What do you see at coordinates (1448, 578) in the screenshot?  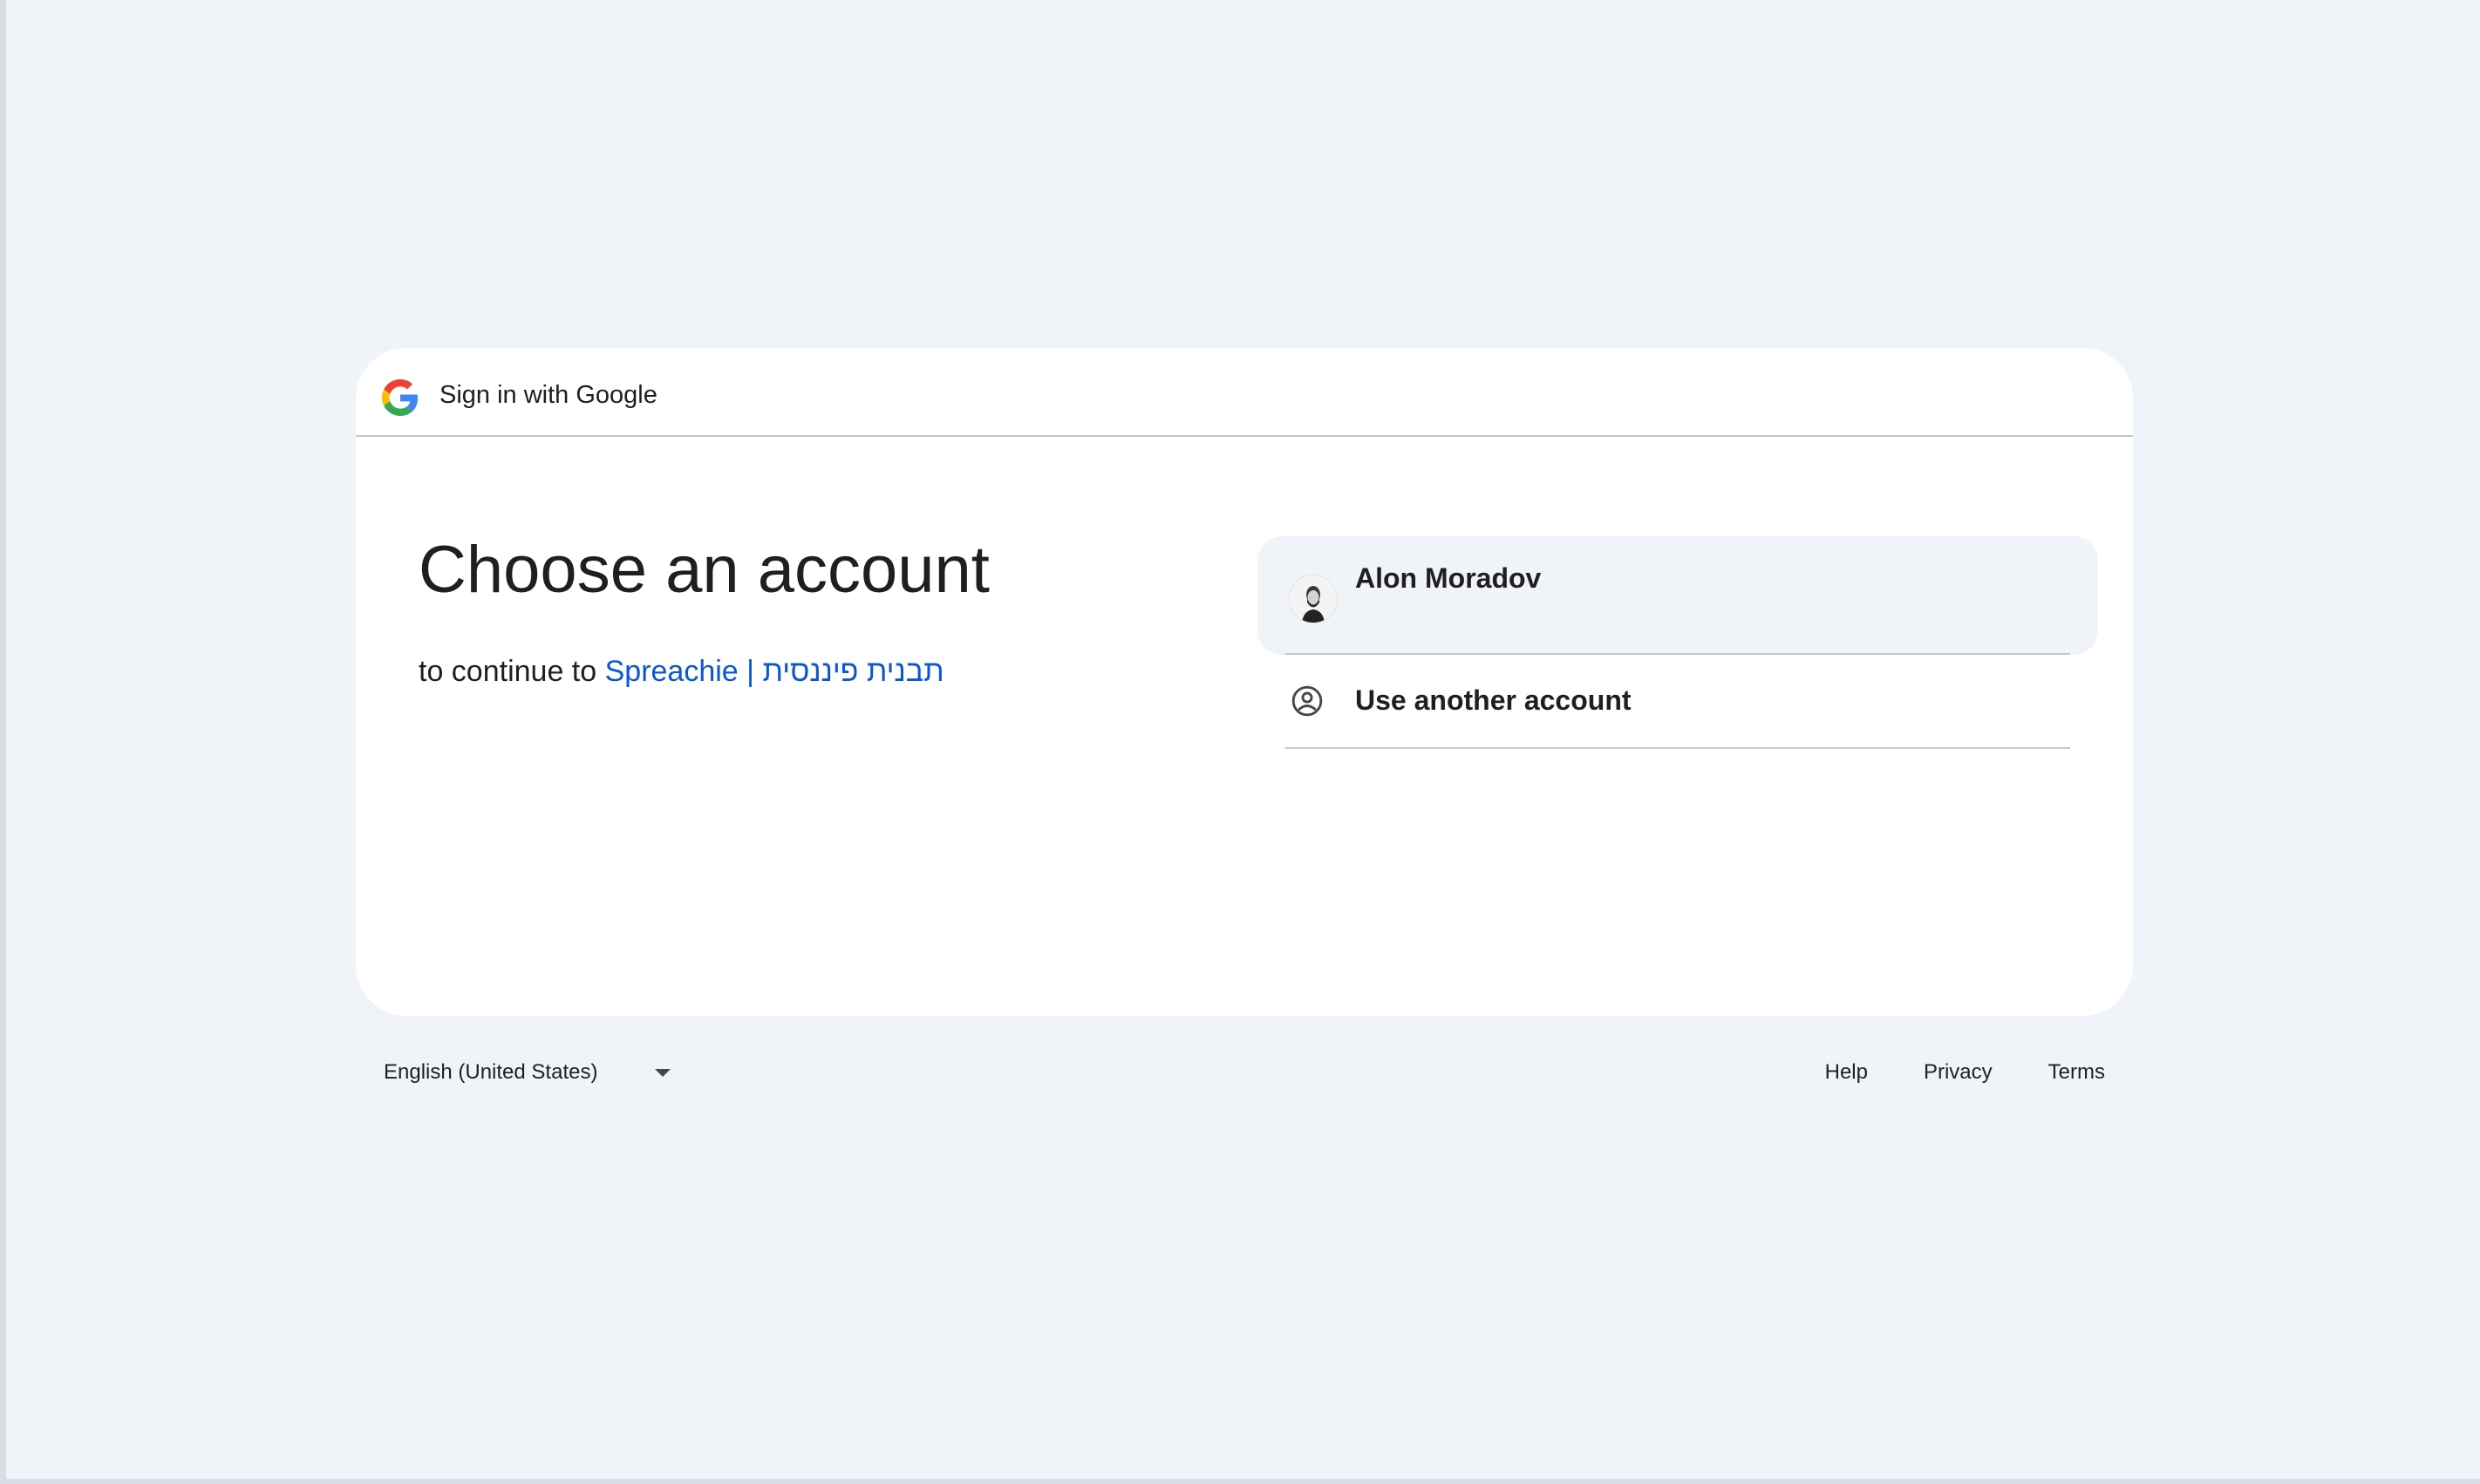 I see `account-name: Alon Moradov` at bounding box center [1448, 578].